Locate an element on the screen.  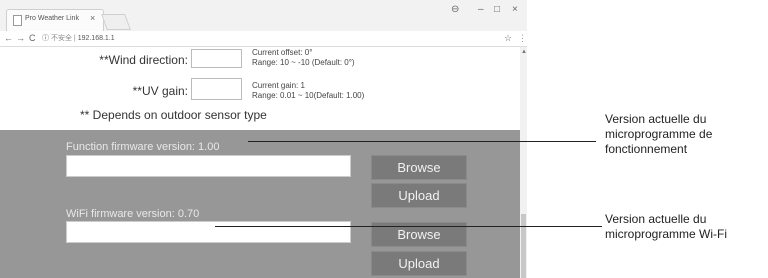
function-version-leader-line is located at coordinates (422, 141).